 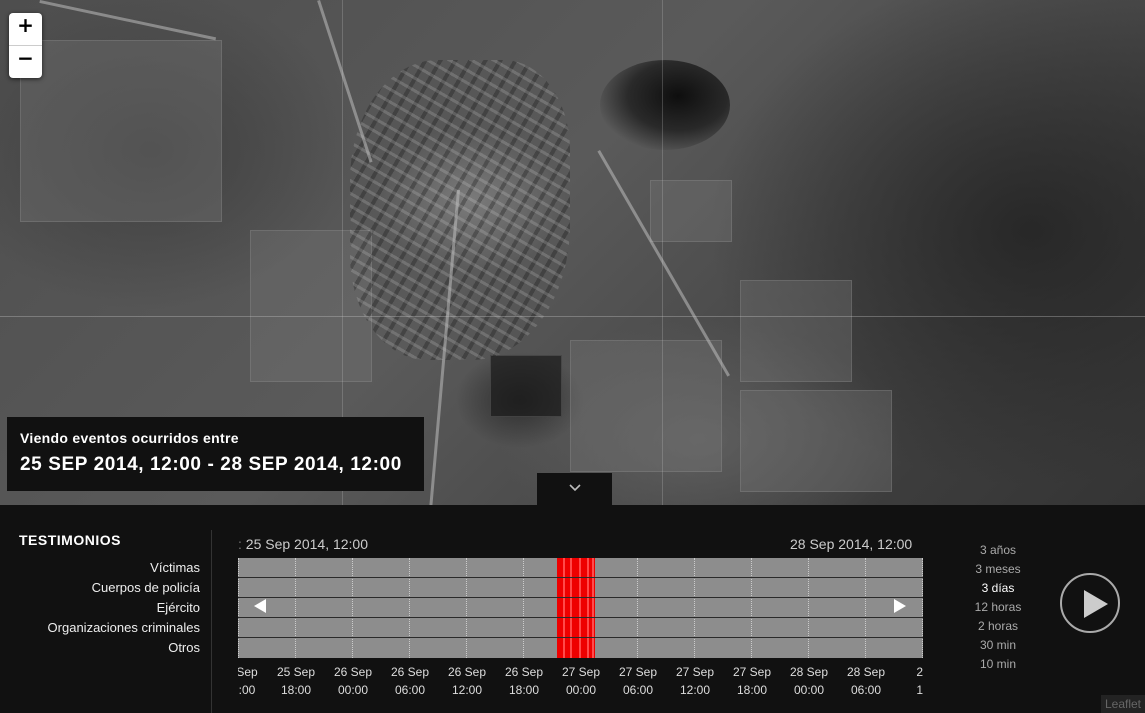 I want to click on axis-date: 25 Sep, so click(x=296, y=672).